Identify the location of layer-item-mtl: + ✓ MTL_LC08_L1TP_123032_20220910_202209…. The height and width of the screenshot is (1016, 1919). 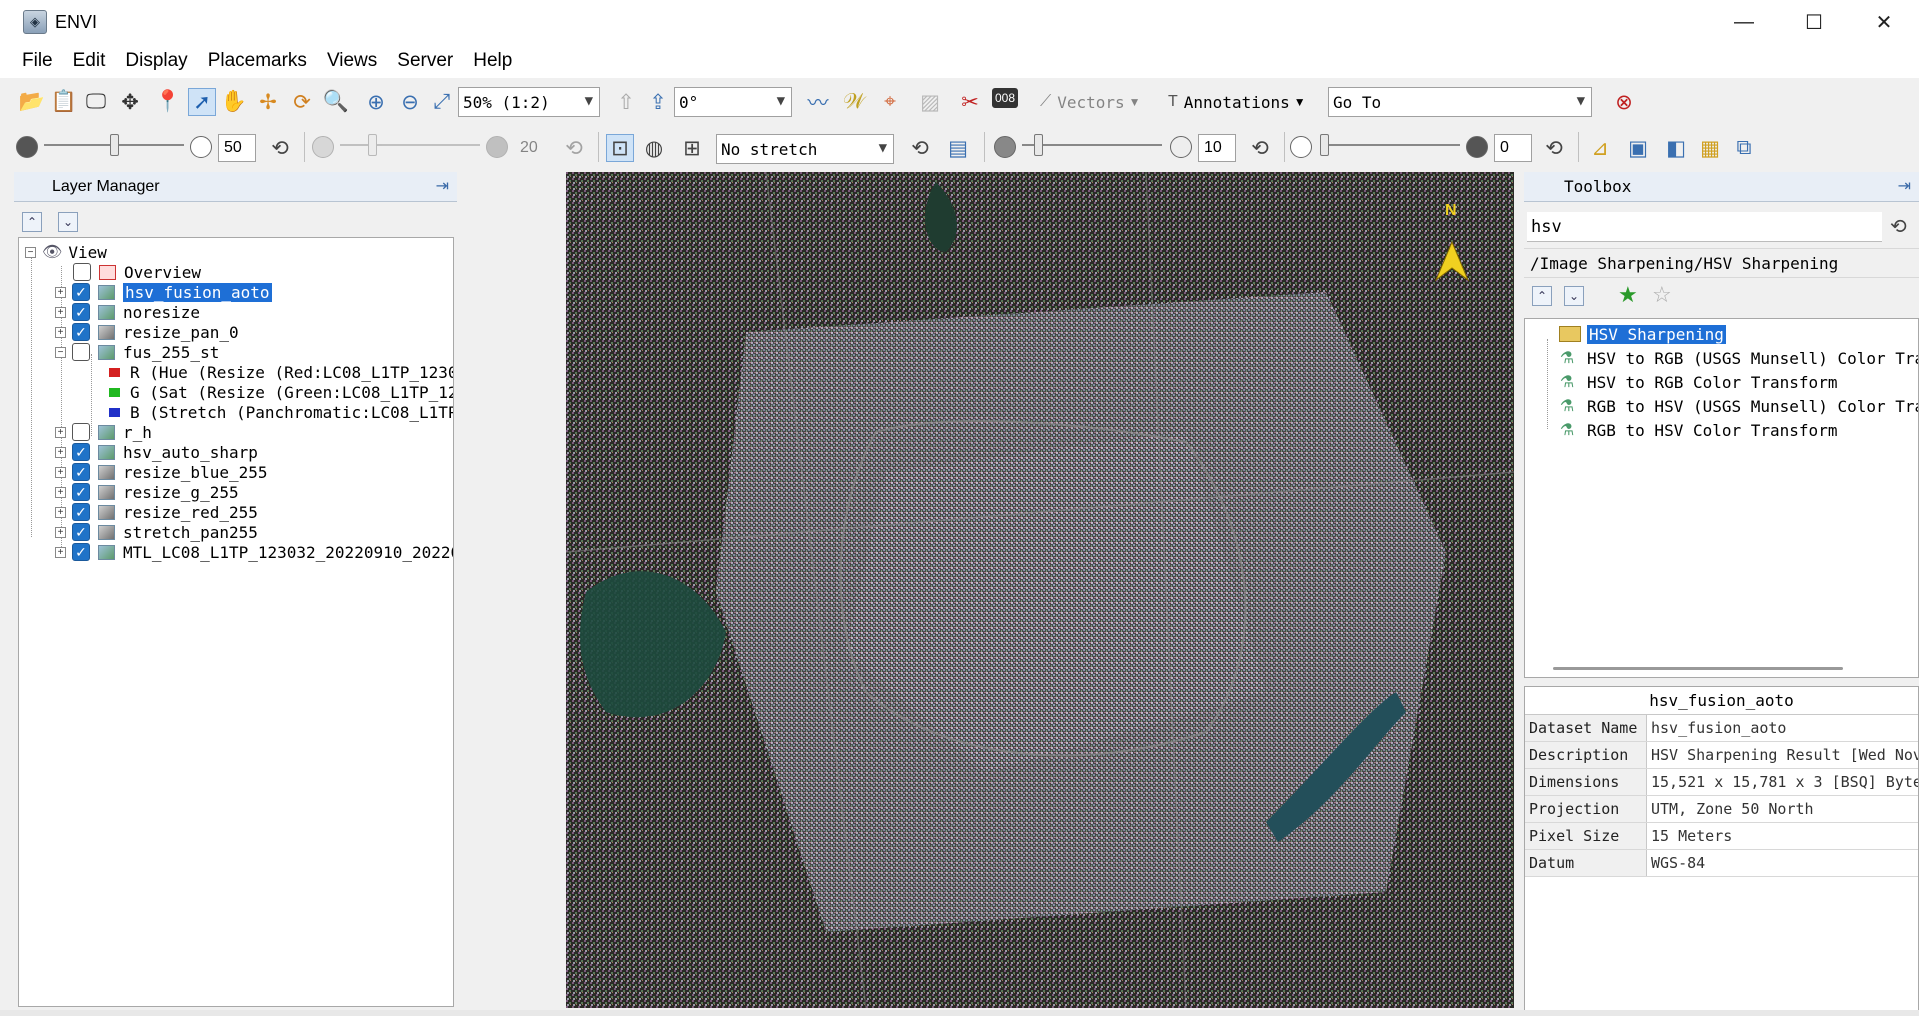
(254, 552).